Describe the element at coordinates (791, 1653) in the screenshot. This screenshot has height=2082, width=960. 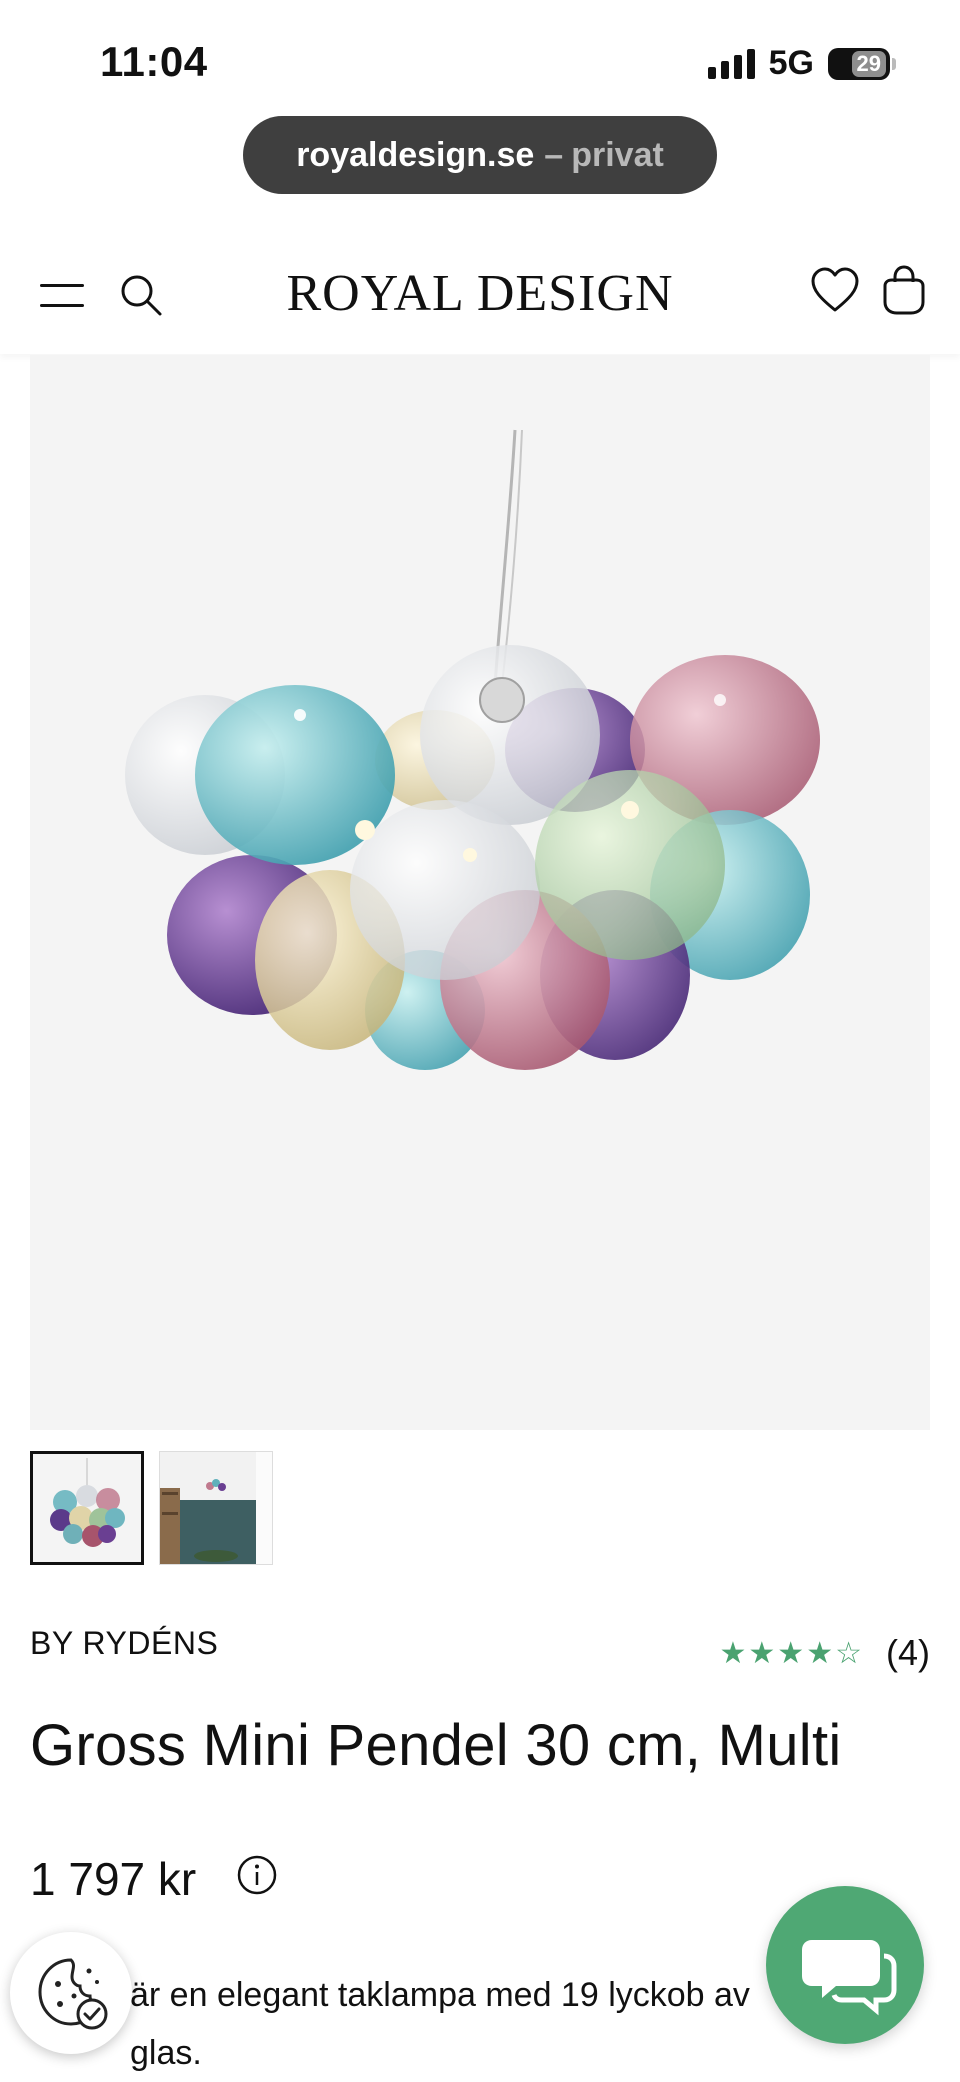
I see `rating-stars: ★★★★☆` at that location.